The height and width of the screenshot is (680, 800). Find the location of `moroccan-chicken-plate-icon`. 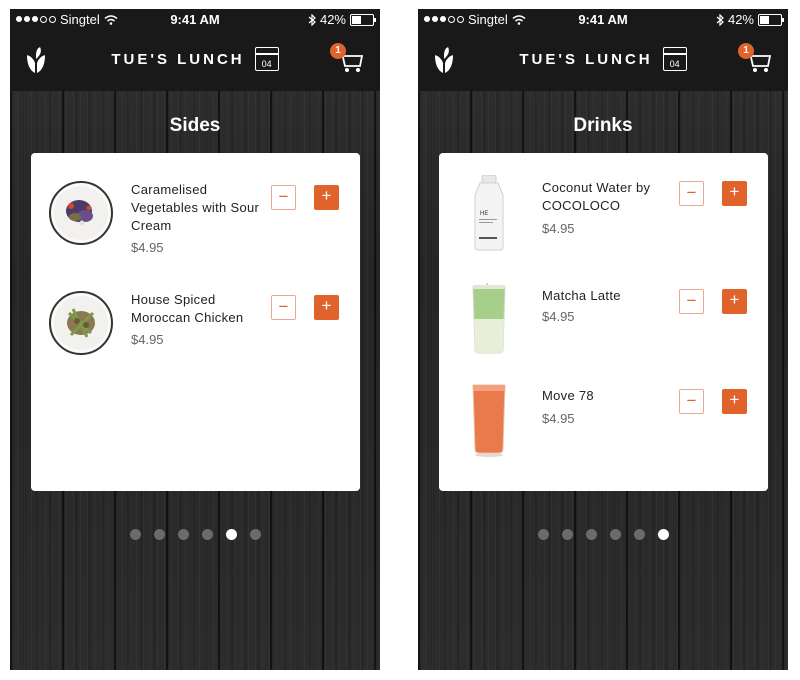

moroccan-chicken-plate-icon is located at coordinates (81, 323).